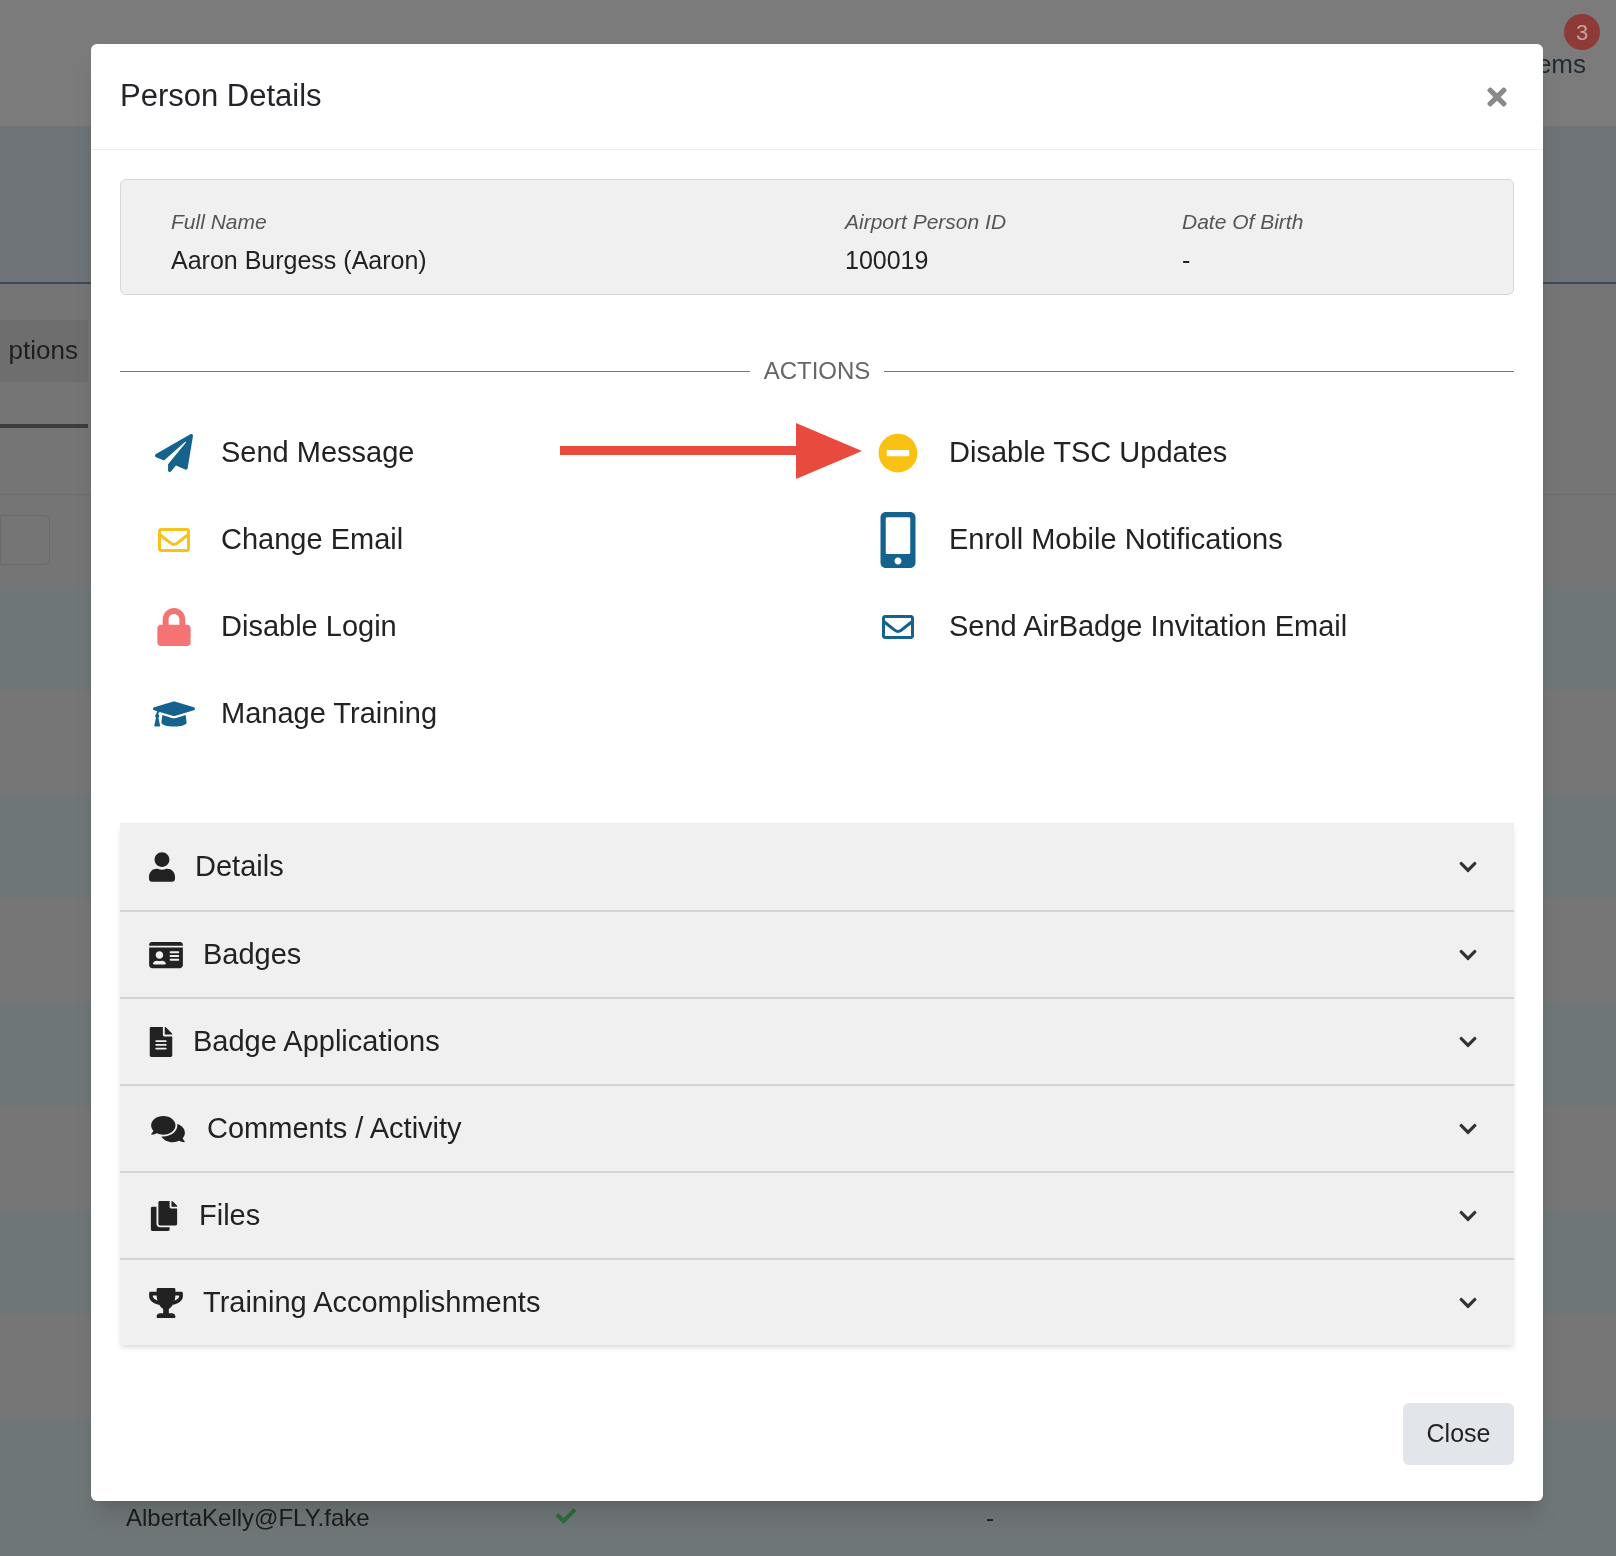 This screenshot has width=1616, height=1556. Describe the element at coordinates (161, 1041) in the screenshot. I see `document-icon` at that location.